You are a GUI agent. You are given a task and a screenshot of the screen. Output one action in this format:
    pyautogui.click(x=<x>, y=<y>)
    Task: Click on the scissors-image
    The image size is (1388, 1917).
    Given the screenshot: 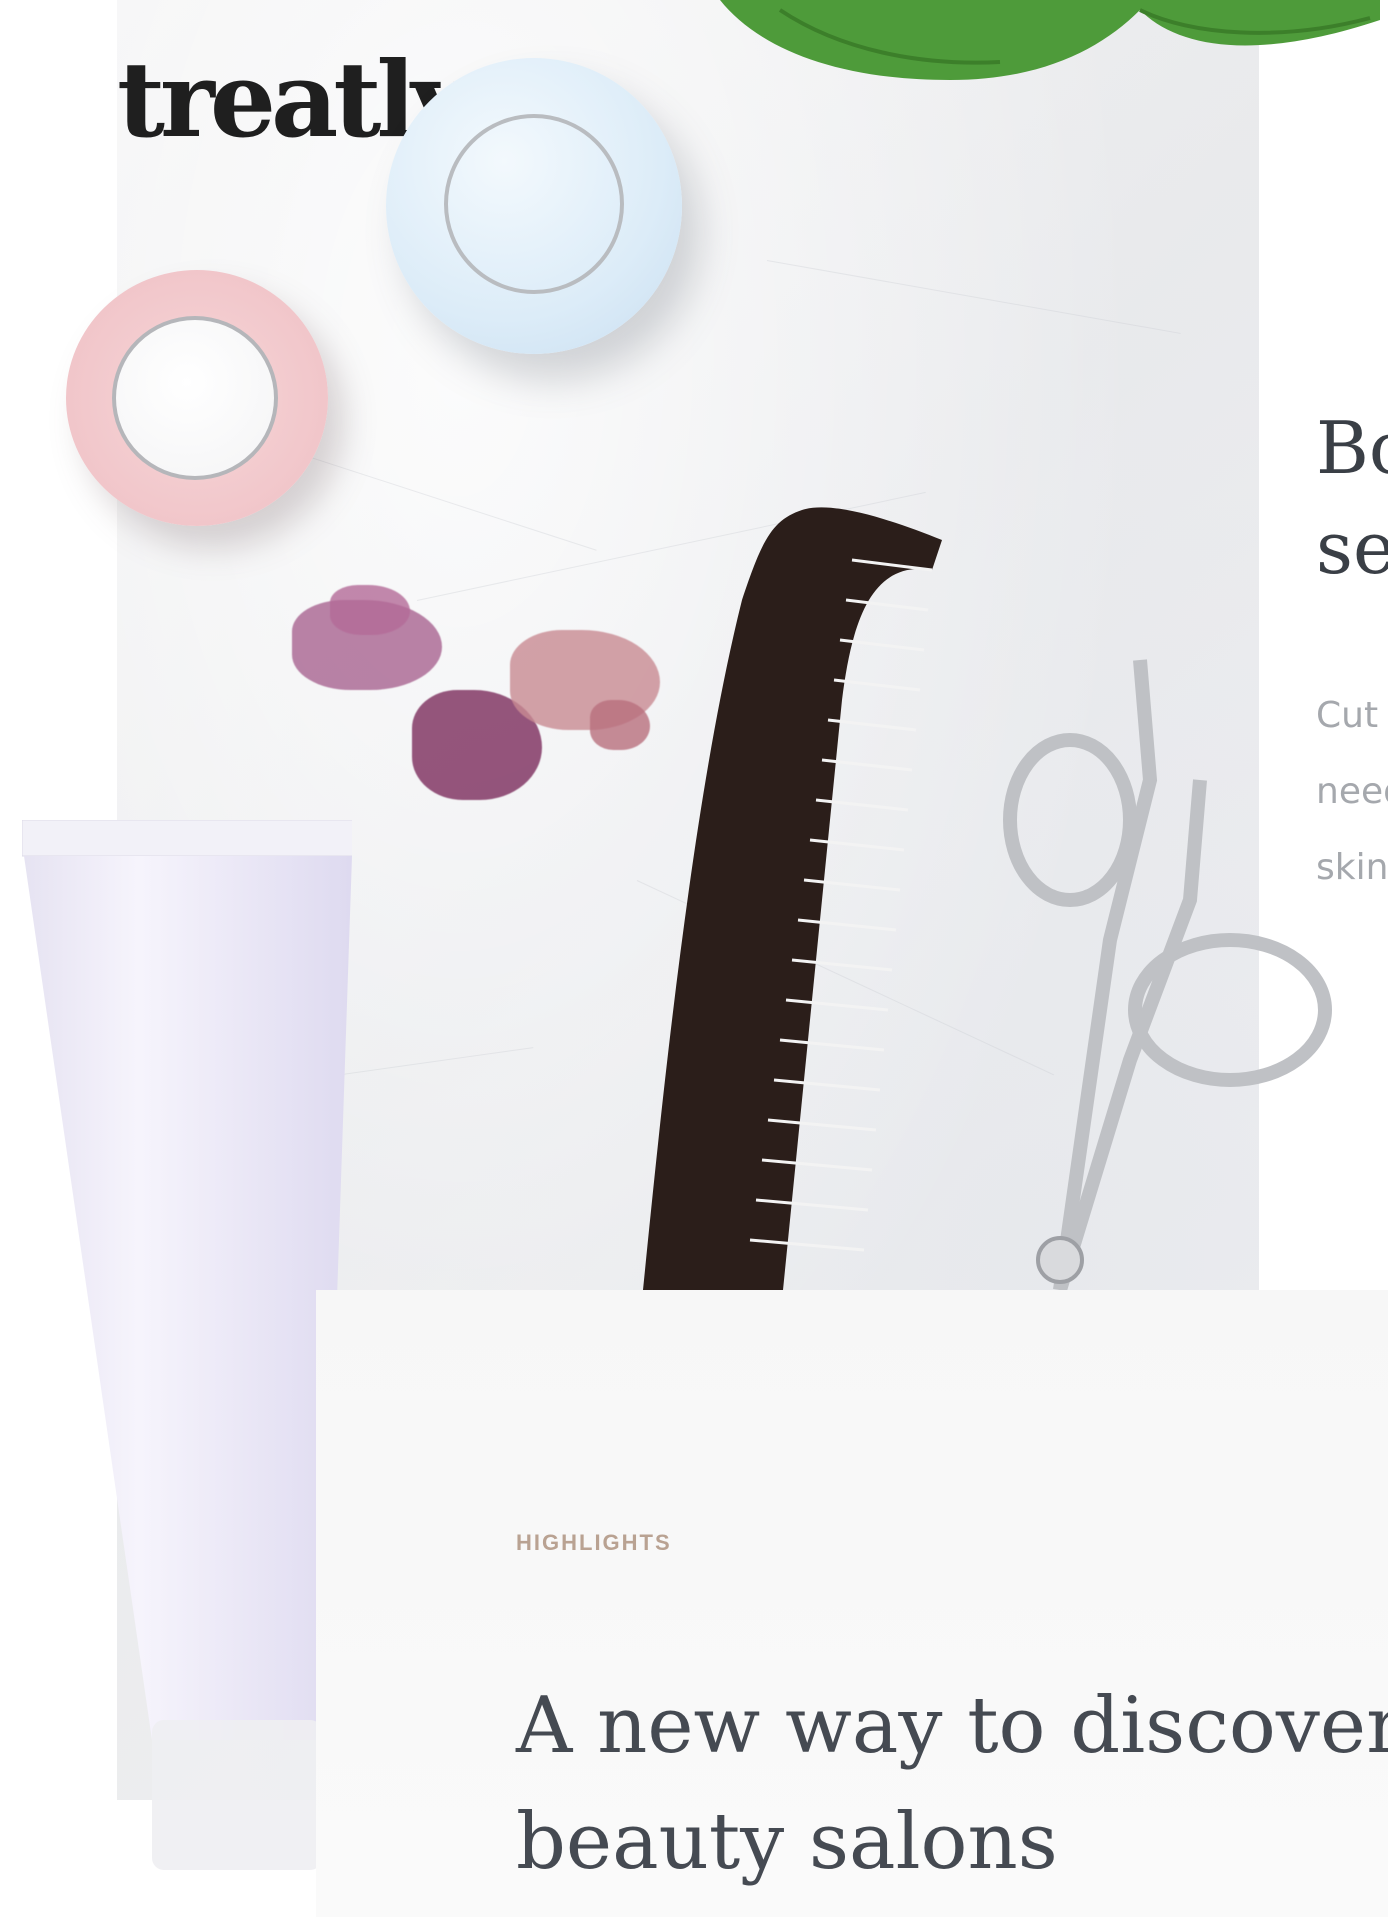 What is the action you would take?
    pyautogui.click(x=1167, y=976)
    